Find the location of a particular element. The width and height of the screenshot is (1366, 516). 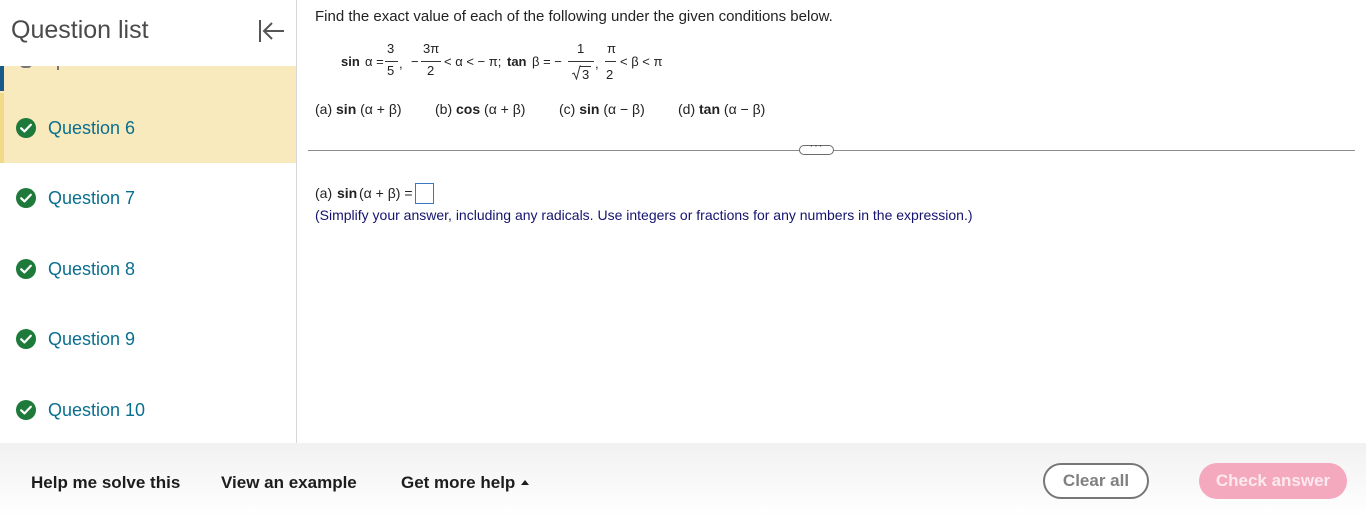

answer-prefix: (a) is located at coordinates (324, 193).